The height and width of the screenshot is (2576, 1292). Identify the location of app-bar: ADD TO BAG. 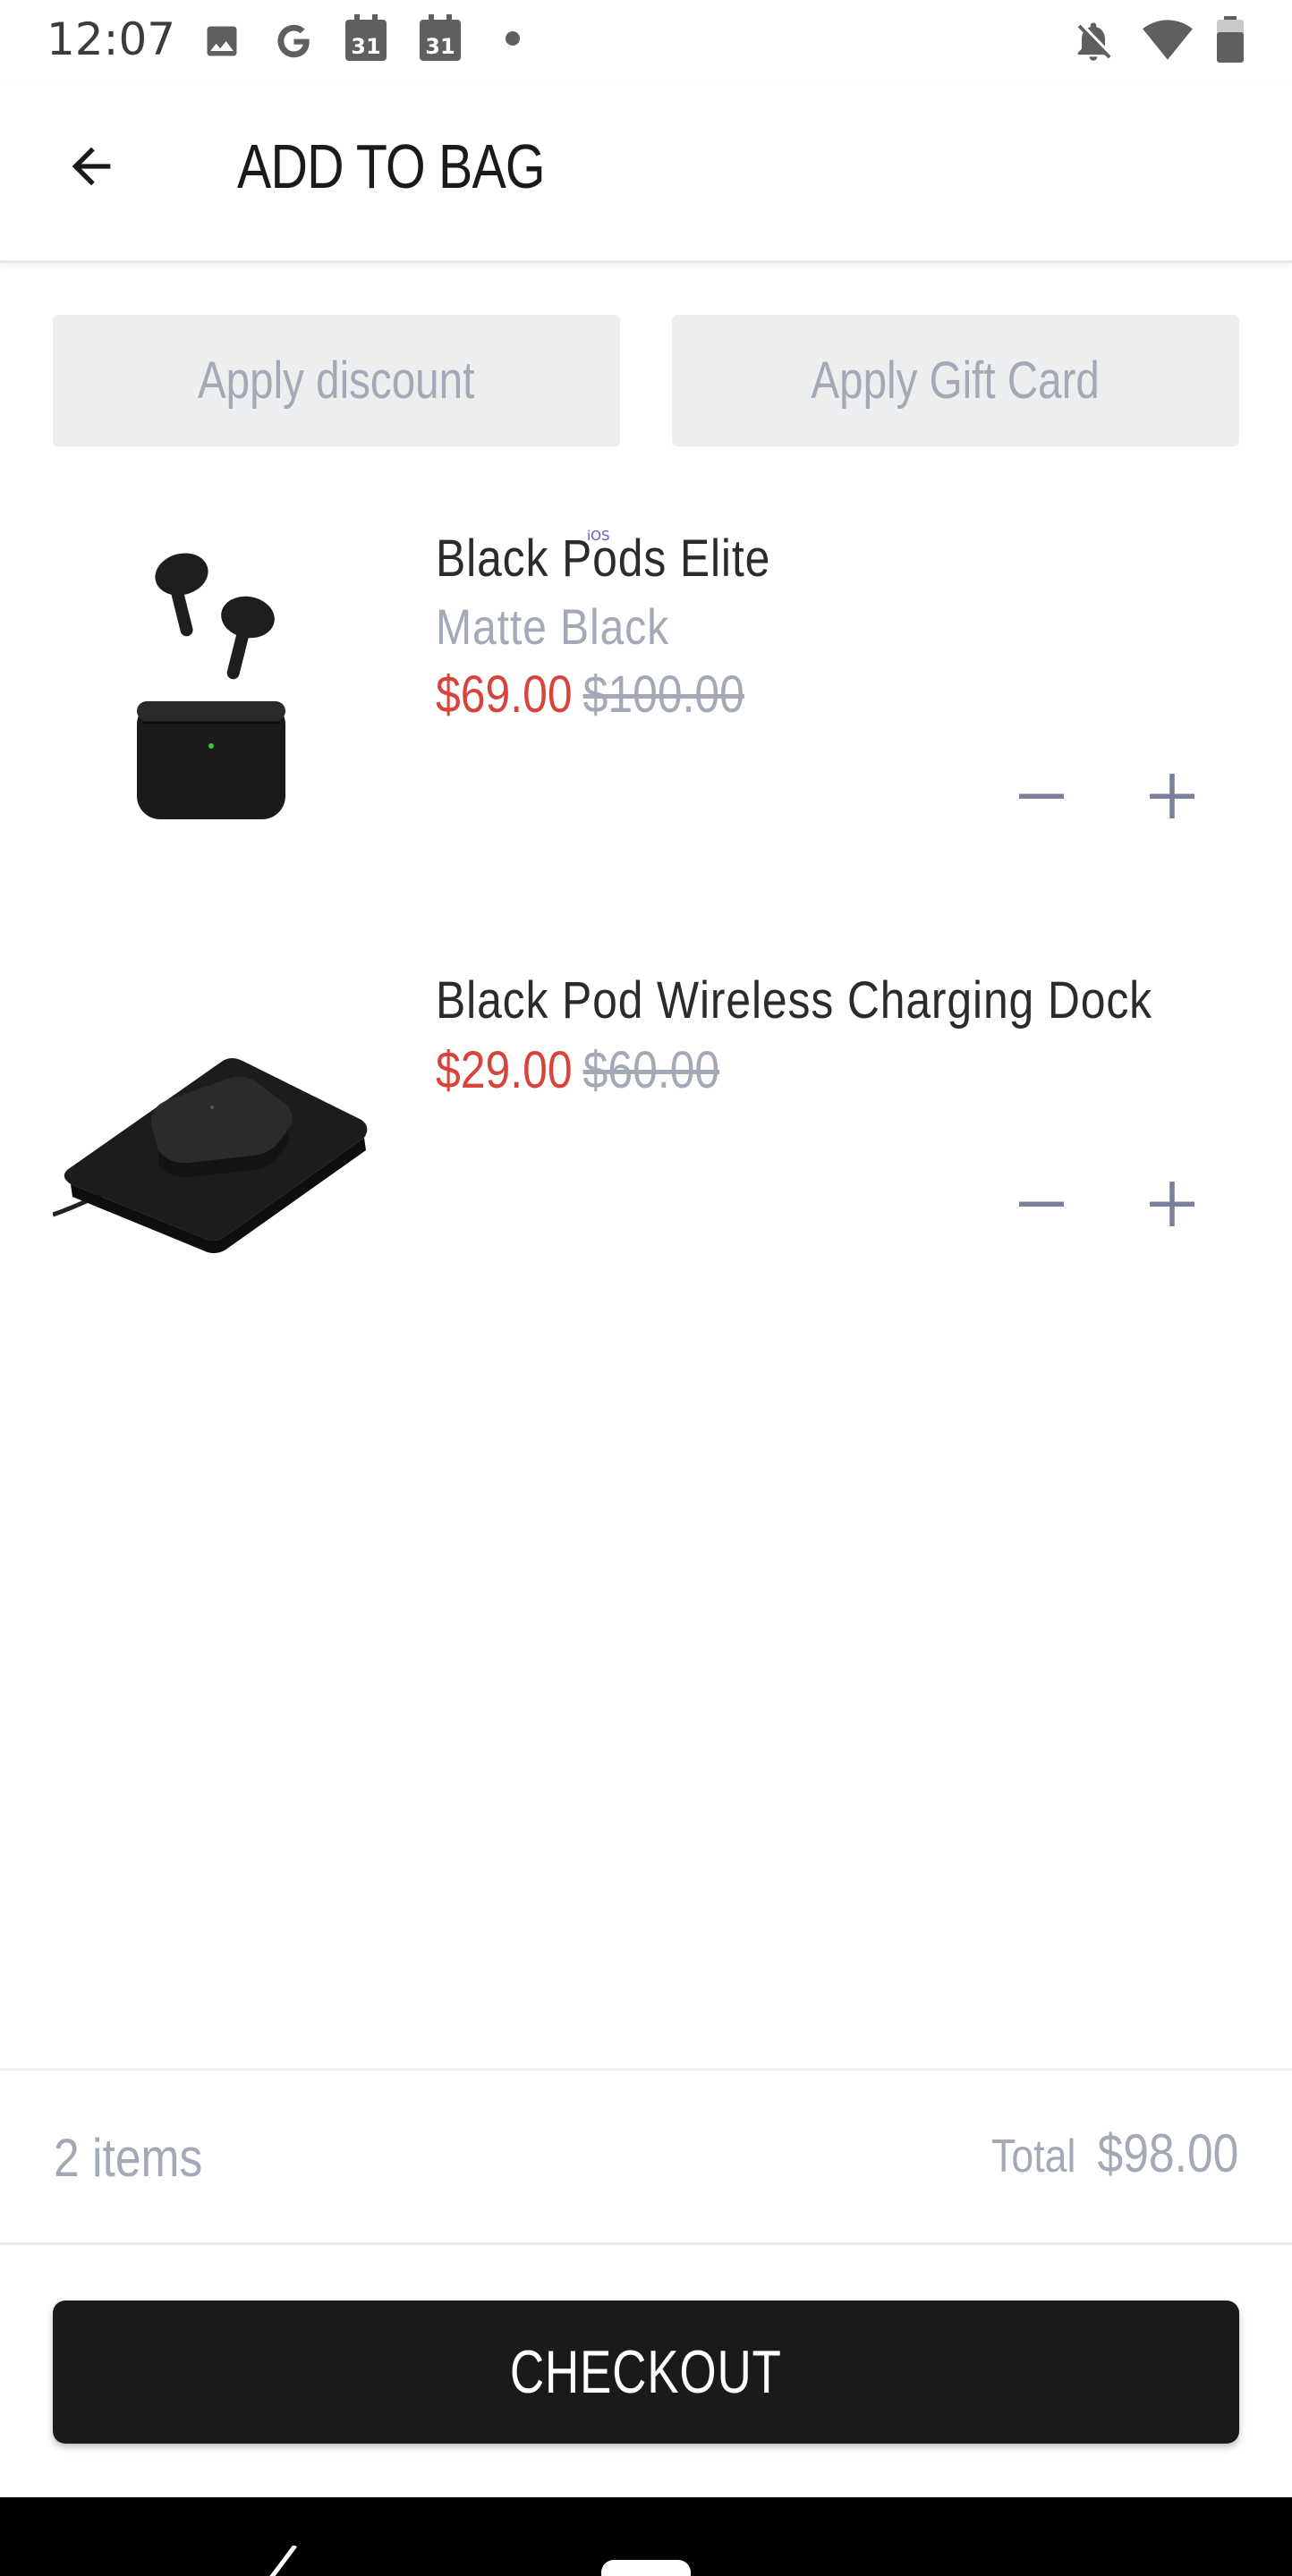
(646, 172).